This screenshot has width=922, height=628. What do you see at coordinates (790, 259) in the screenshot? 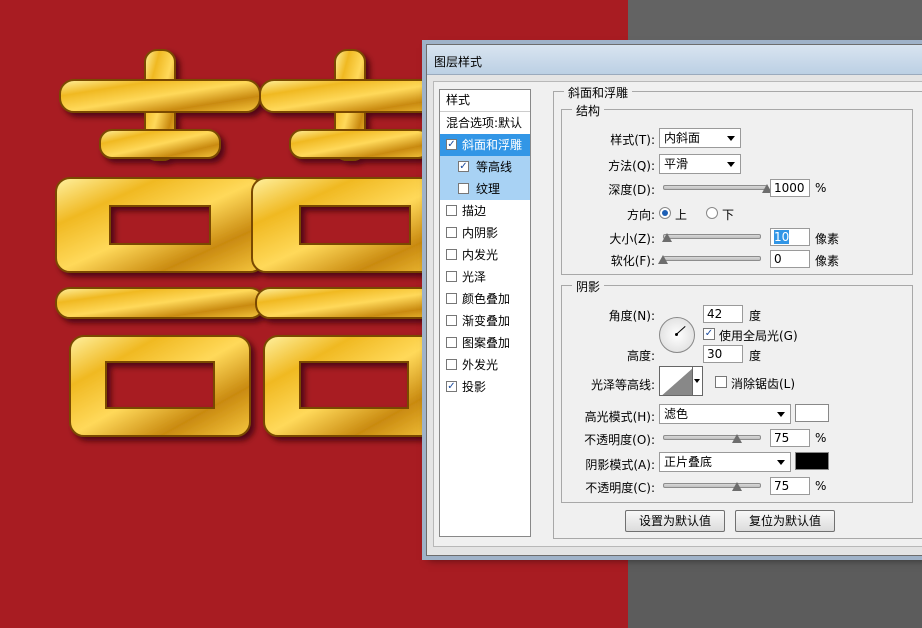
I see `soften-input: 0` at bounding box center [790, 259].